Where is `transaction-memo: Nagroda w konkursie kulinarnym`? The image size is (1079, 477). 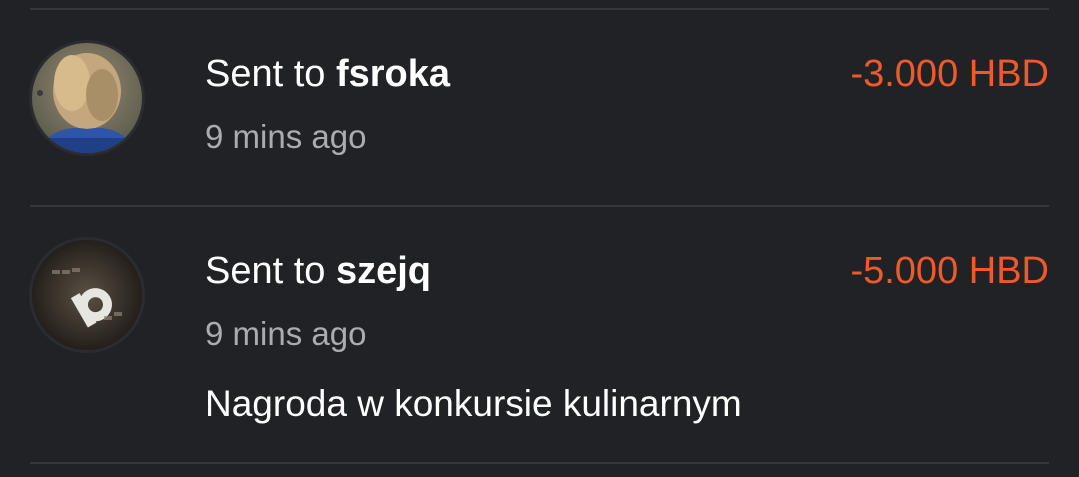 transaction-memo: Nagroda w konkursie kulinarnym is located at coordinates (473, 403).